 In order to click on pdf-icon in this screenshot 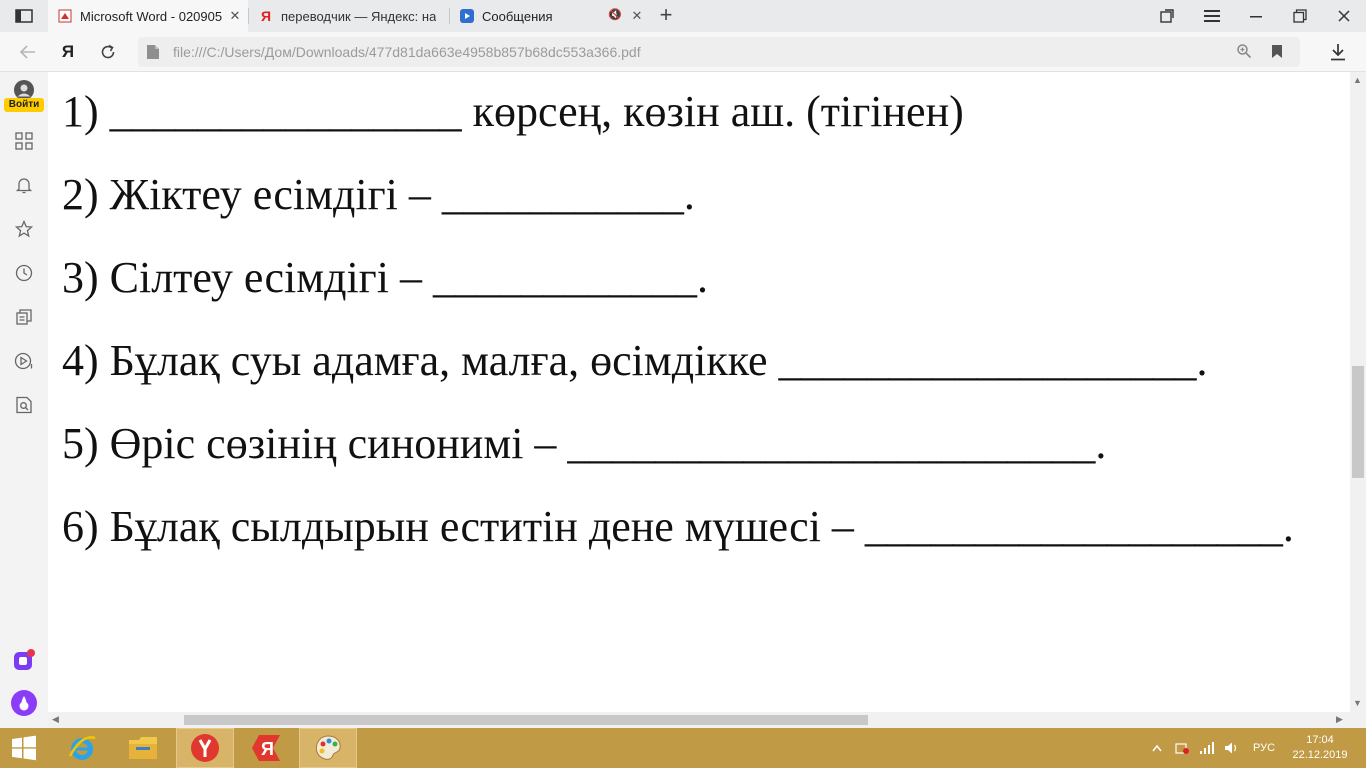, I will do `click(65, 16)`.